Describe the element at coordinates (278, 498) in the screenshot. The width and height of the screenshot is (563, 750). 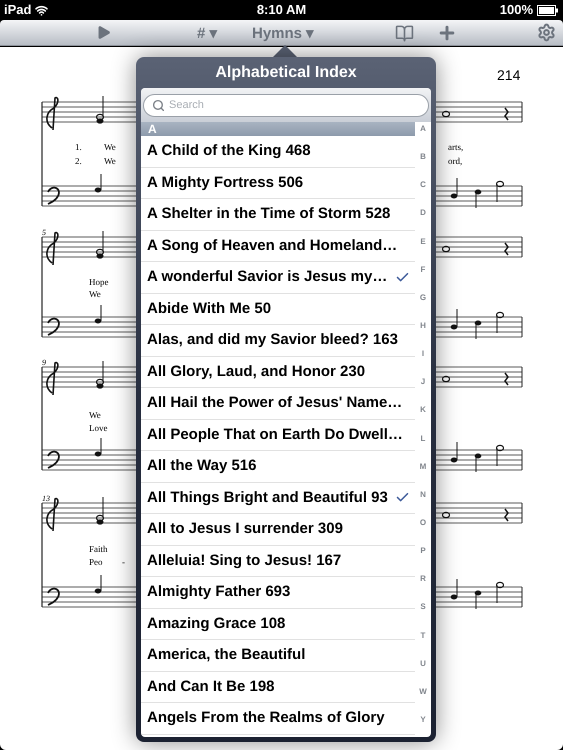
I see `hymn-row: All Things Bright and Beautiful 93` at that location.